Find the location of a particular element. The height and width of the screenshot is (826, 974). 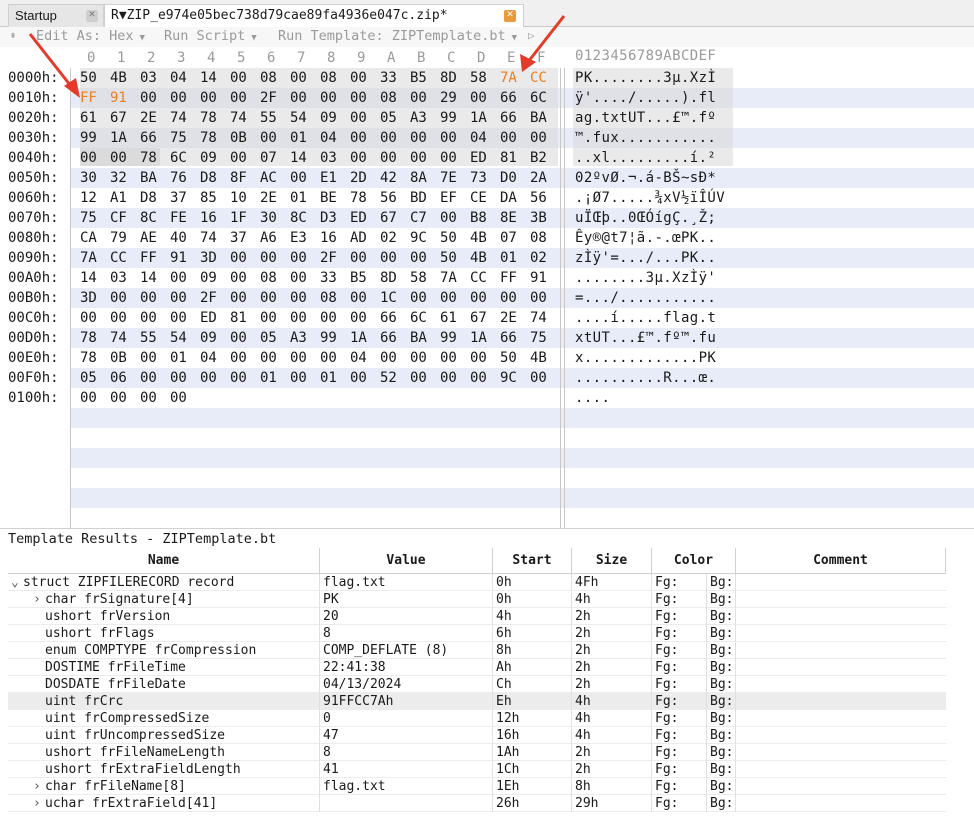

ascii-text: ........3µ.XzÌÿ' is located at coordinates (645, 278).